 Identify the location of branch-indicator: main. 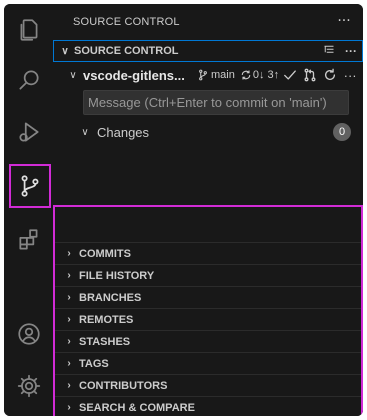
(216, 75).